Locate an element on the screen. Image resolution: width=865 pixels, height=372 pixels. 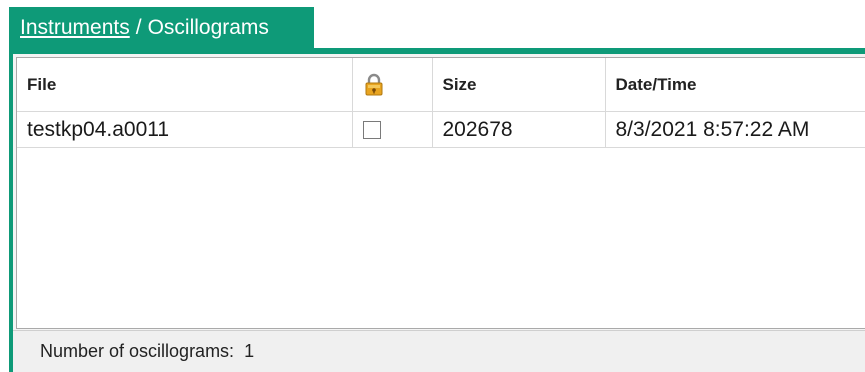
table-header-row: File Size Date/Time is located at coordinates (441, 85).